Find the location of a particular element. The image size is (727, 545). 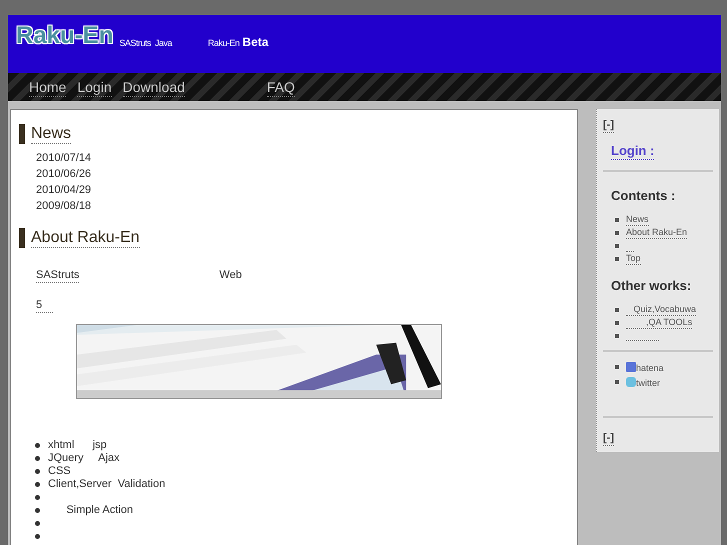

section-heading: News is located at coordinates (51, 134).